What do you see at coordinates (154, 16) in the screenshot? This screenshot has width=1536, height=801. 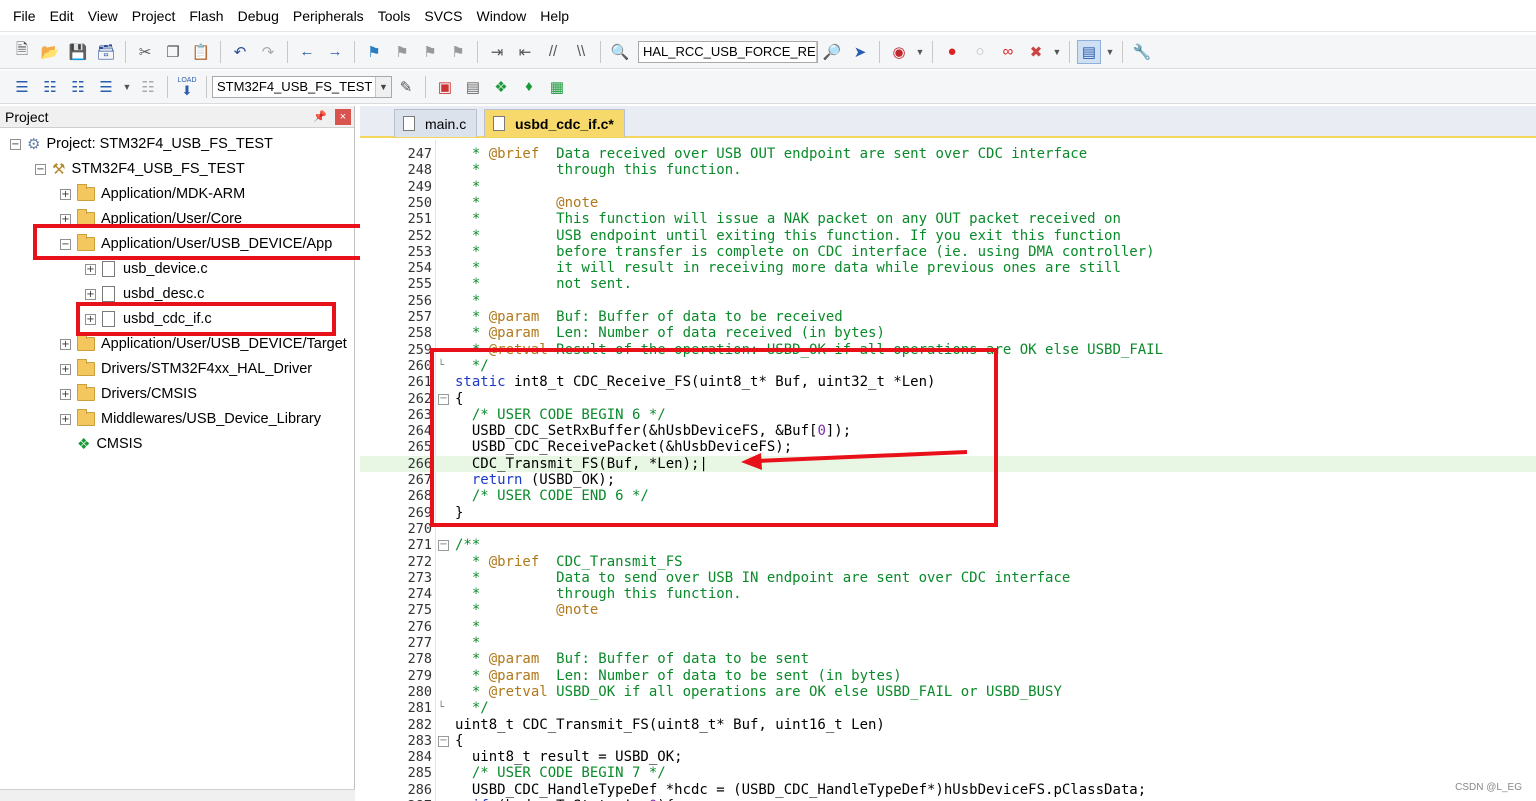 I see `menu-item-project: Project` at bounding box center [154, 16].